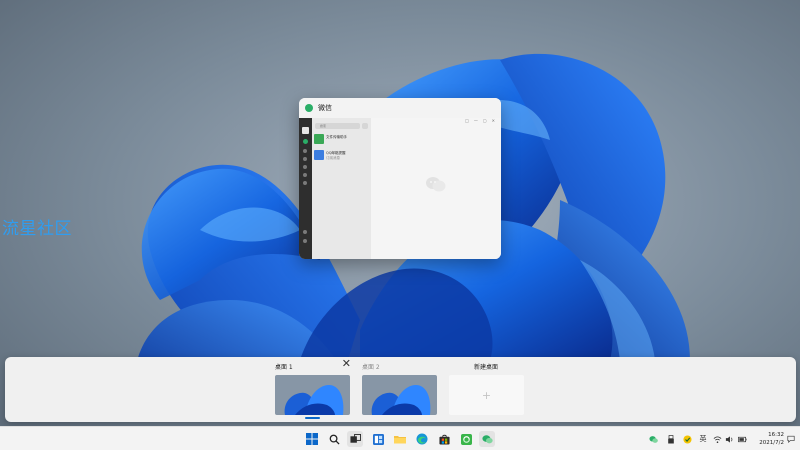 The image size is (800, 450). I want to click on usb-icon, so click(671, 439).